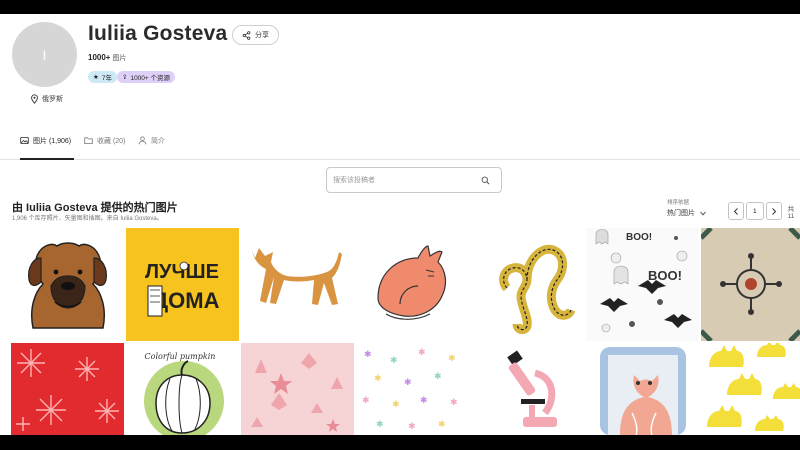  I want to click on tab-about: 简介, so click(151, 148).